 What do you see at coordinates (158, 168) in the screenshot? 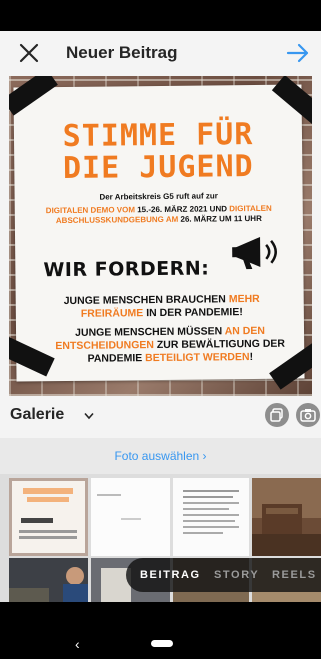
I see `poster-headline-line2: DIE JUGEND` at bounding box center [158, 168].